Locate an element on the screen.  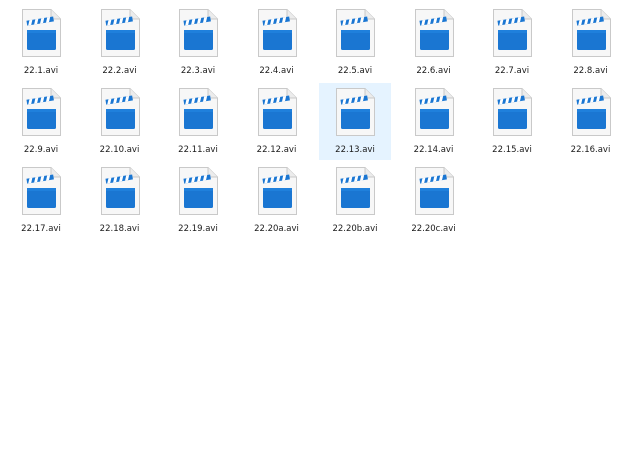
file-name-label: 22.13.avi is located at coordinates (355, 150).